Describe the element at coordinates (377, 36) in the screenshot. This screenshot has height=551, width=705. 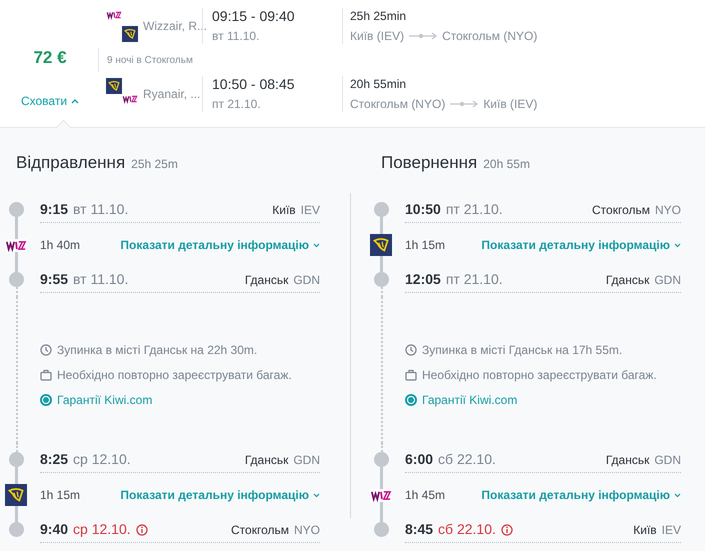
I see `origin: Київ (IEV)` at that location.